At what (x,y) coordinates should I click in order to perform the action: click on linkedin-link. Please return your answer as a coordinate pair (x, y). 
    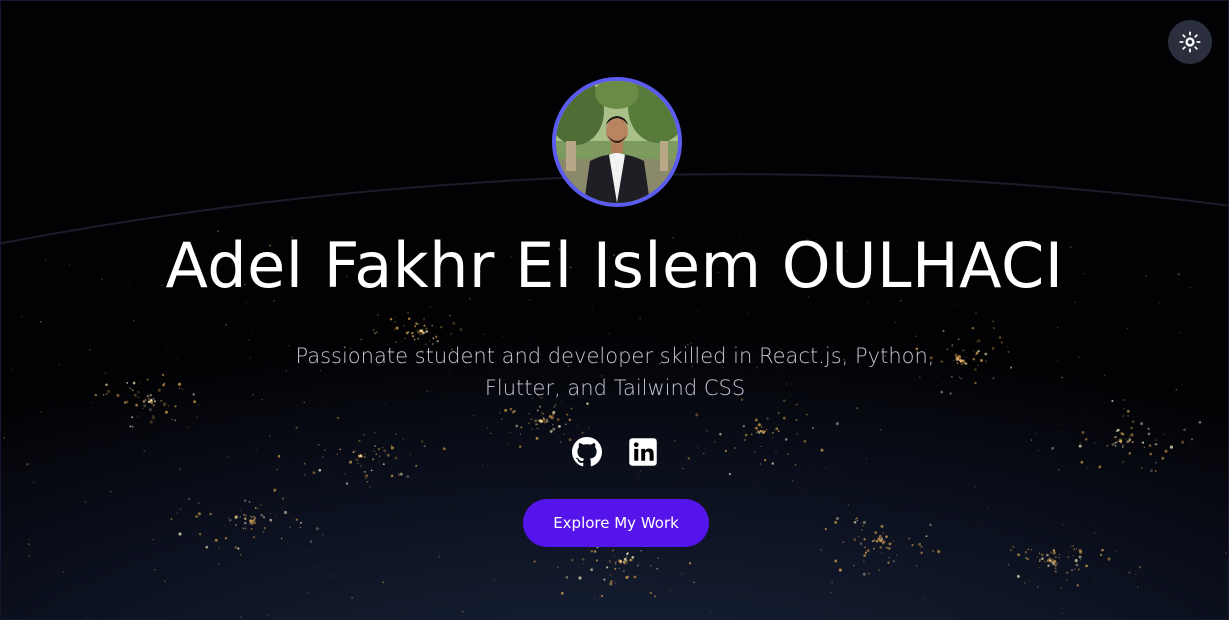
    Looking at the image, I should click on (643, 452).